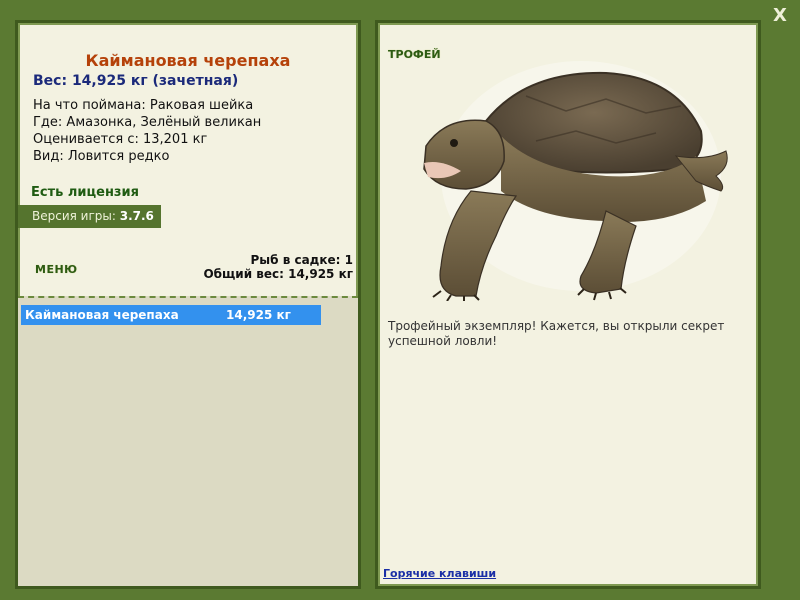 The height and width of the screenshot is (600, 800). What do you see at coordinates (147, 122) in the screenshot?
I see `location-info: Где: Амазонка, Зелёный великан` at bounding box center [147, 122].